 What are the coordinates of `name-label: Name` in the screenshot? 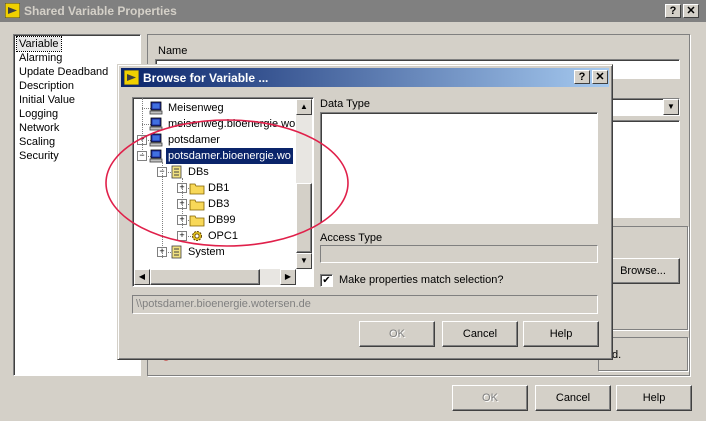 It's located at (173, 51).